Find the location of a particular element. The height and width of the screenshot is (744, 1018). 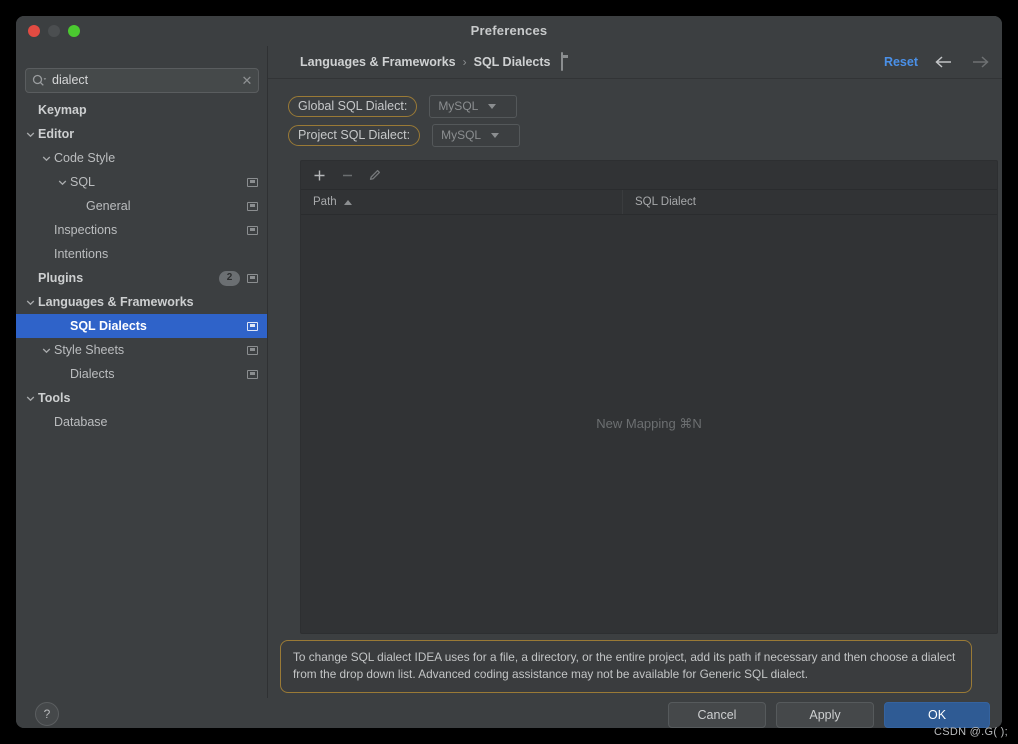

sidebar-item-editor: Editor is located at coordinates (141, 134).